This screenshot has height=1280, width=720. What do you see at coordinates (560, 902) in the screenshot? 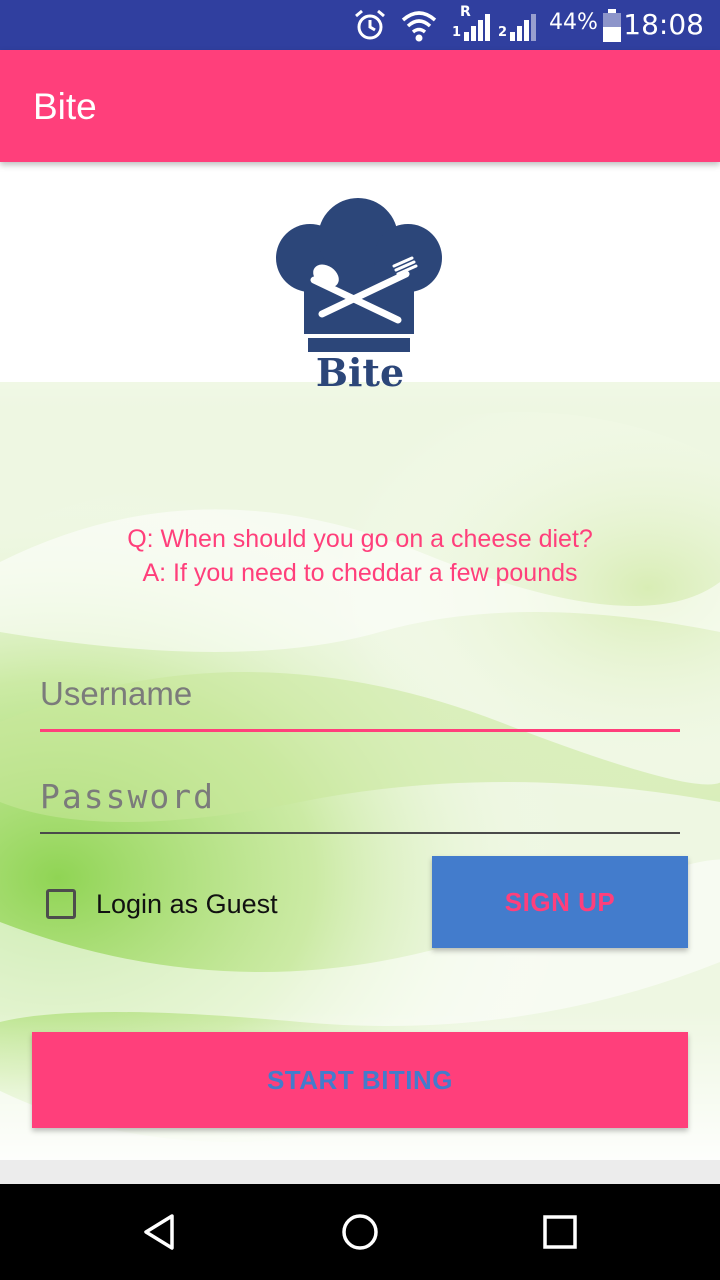
I see `sign-up-button: SIGN UP` at bounding box center [560, 902].